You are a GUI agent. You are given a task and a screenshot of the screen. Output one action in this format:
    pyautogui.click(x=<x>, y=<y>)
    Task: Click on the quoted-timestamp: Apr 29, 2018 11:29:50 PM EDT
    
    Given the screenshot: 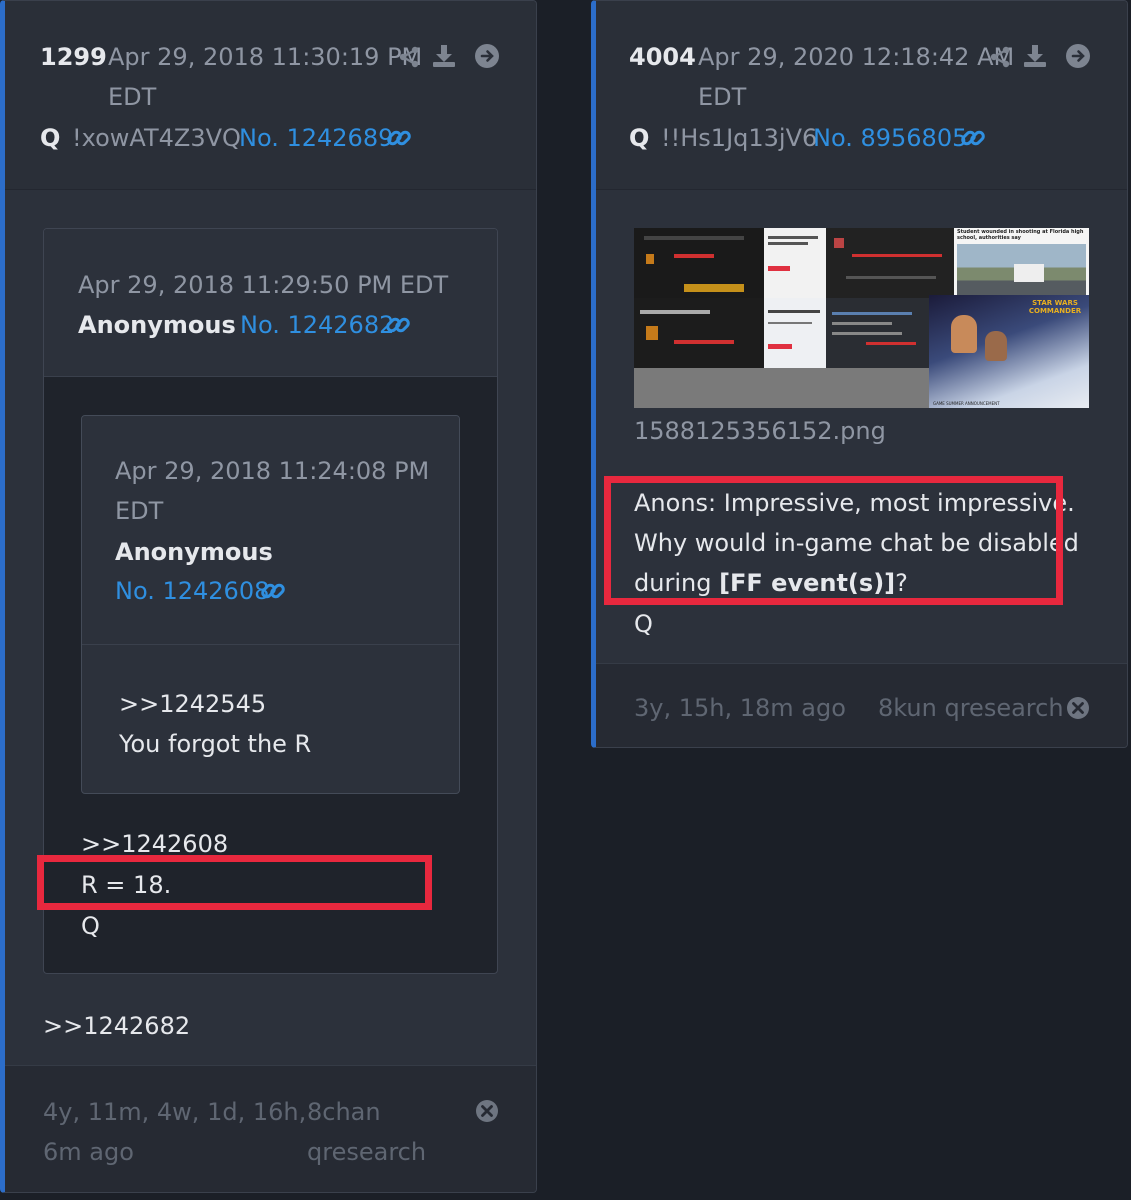 What is the action you would take?
    pyautogui.click(x=263, y=285)
    